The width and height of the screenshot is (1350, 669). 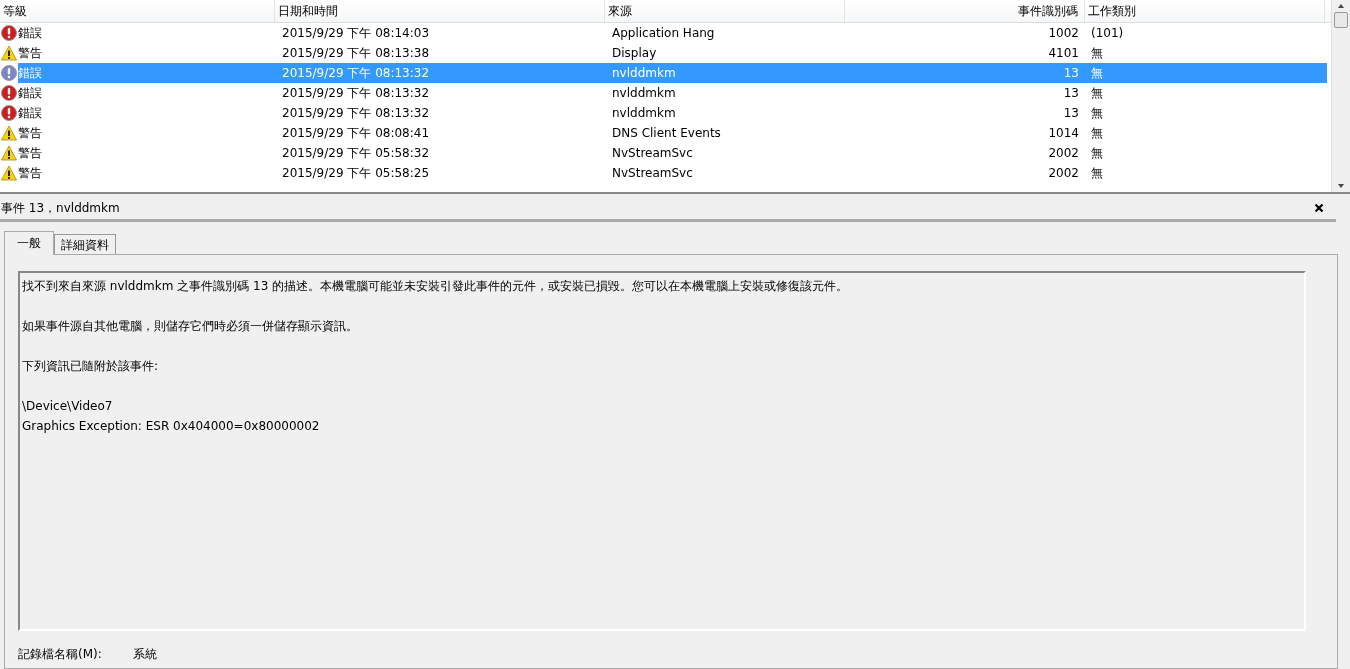 I want to click on description-text: \Device\Video7, so click(x=68, y=406).